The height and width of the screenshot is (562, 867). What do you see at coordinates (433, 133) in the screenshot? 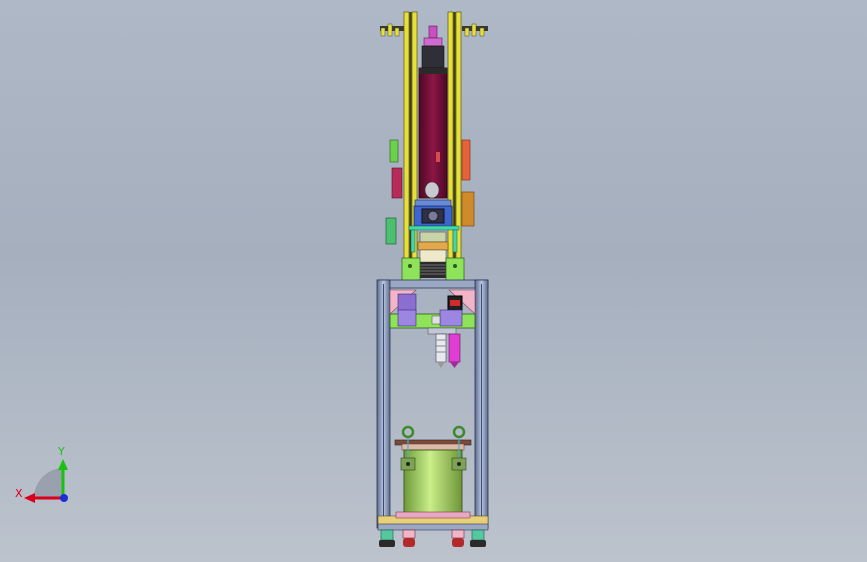
I see `main-air-cylinder` at bounding box center [433, 133].